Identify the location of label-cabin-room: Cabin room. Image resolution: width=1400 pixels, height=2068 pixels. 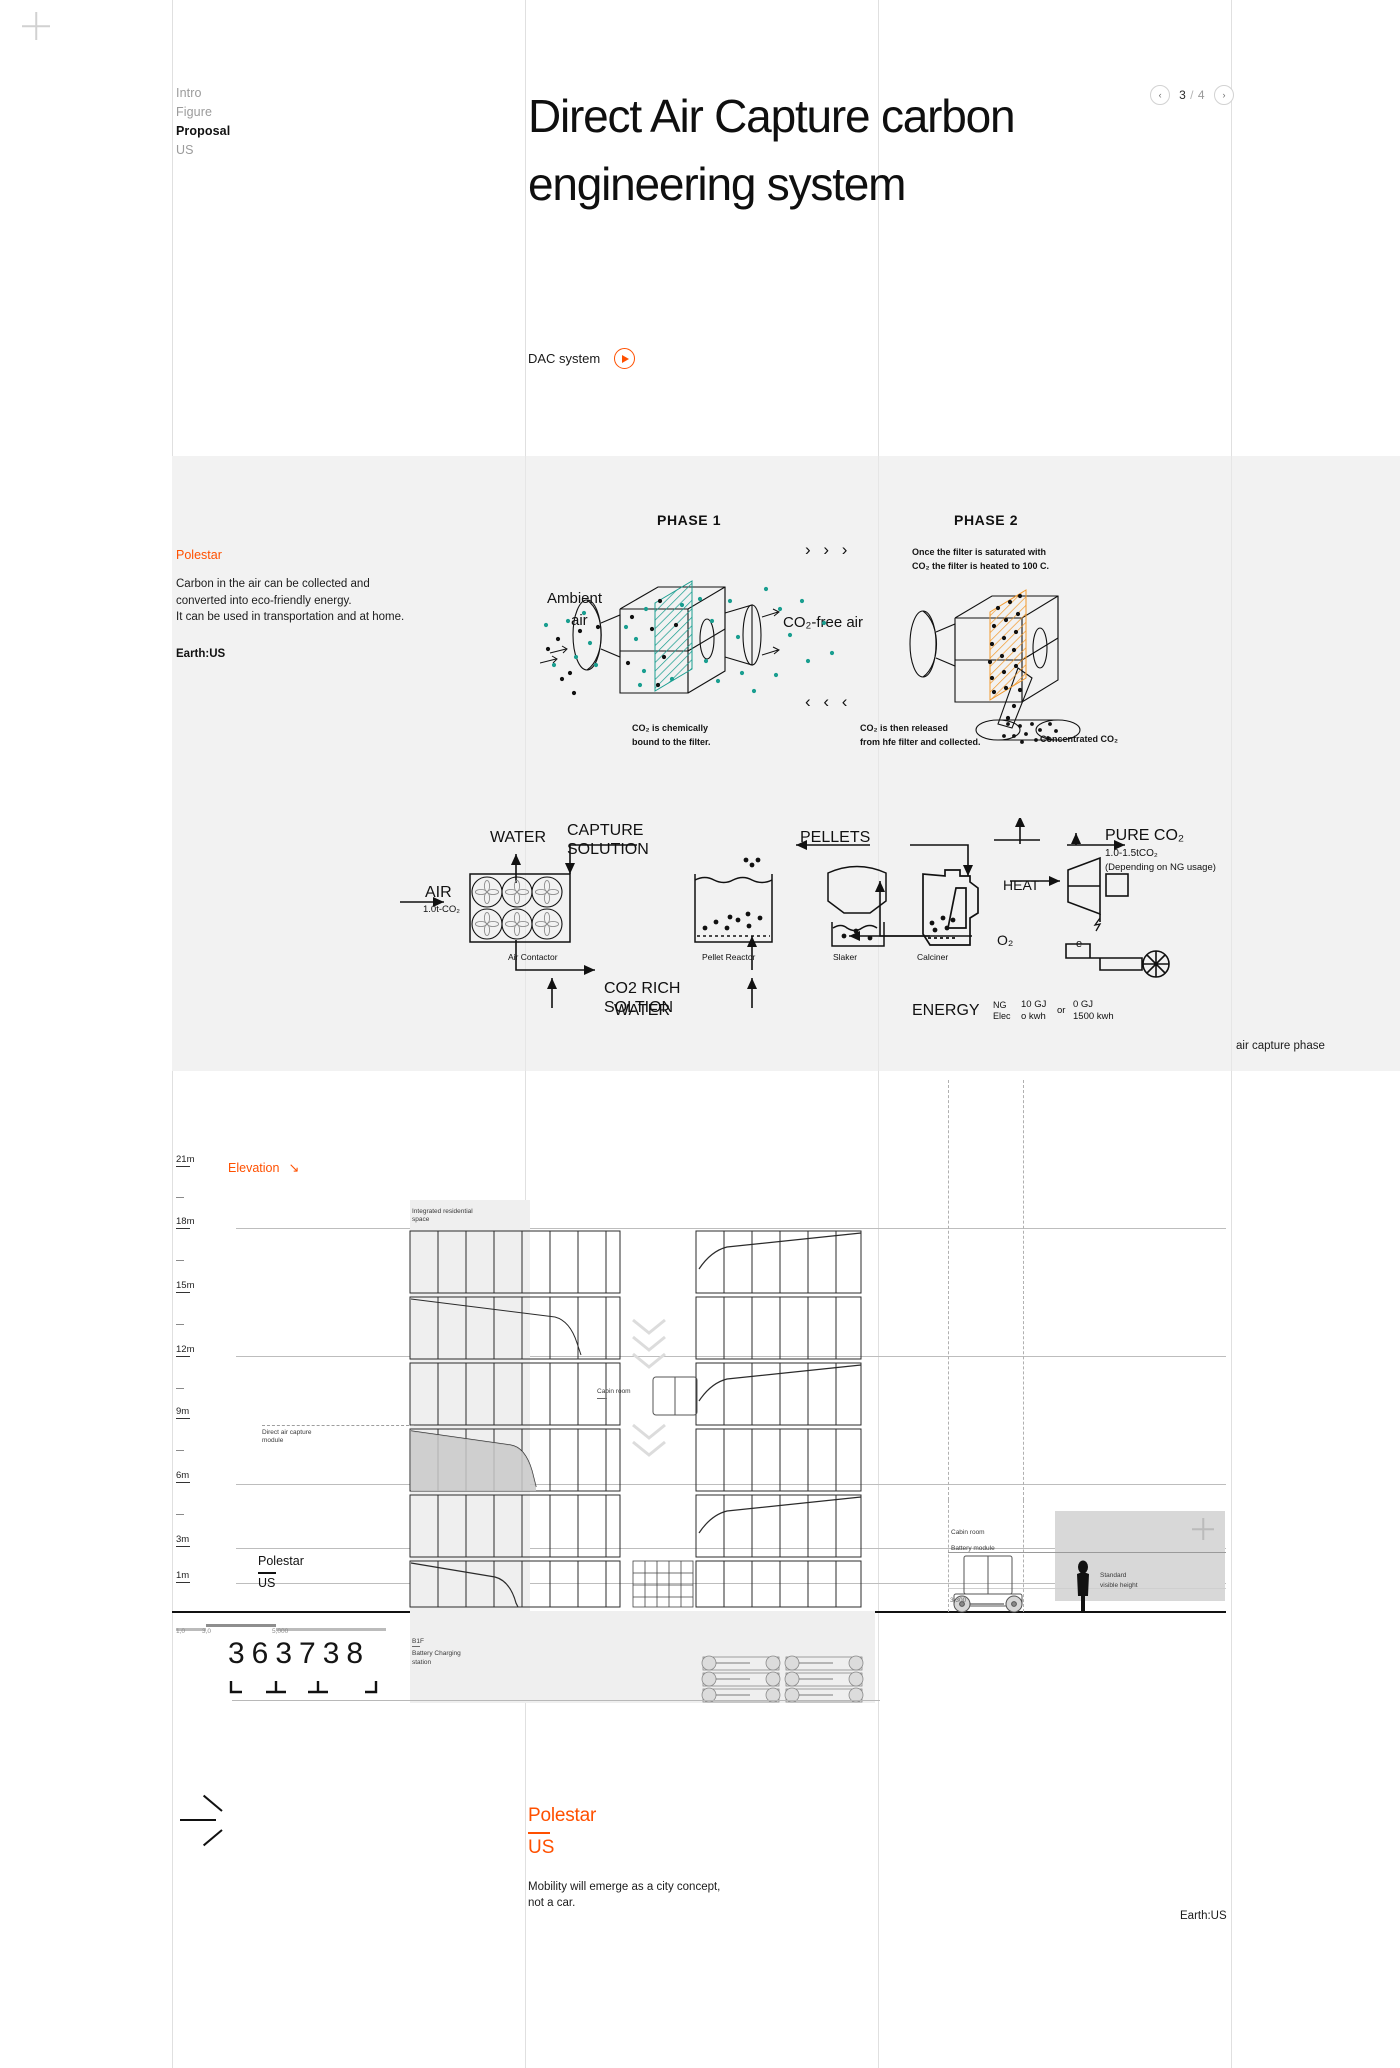
(614, 1391).